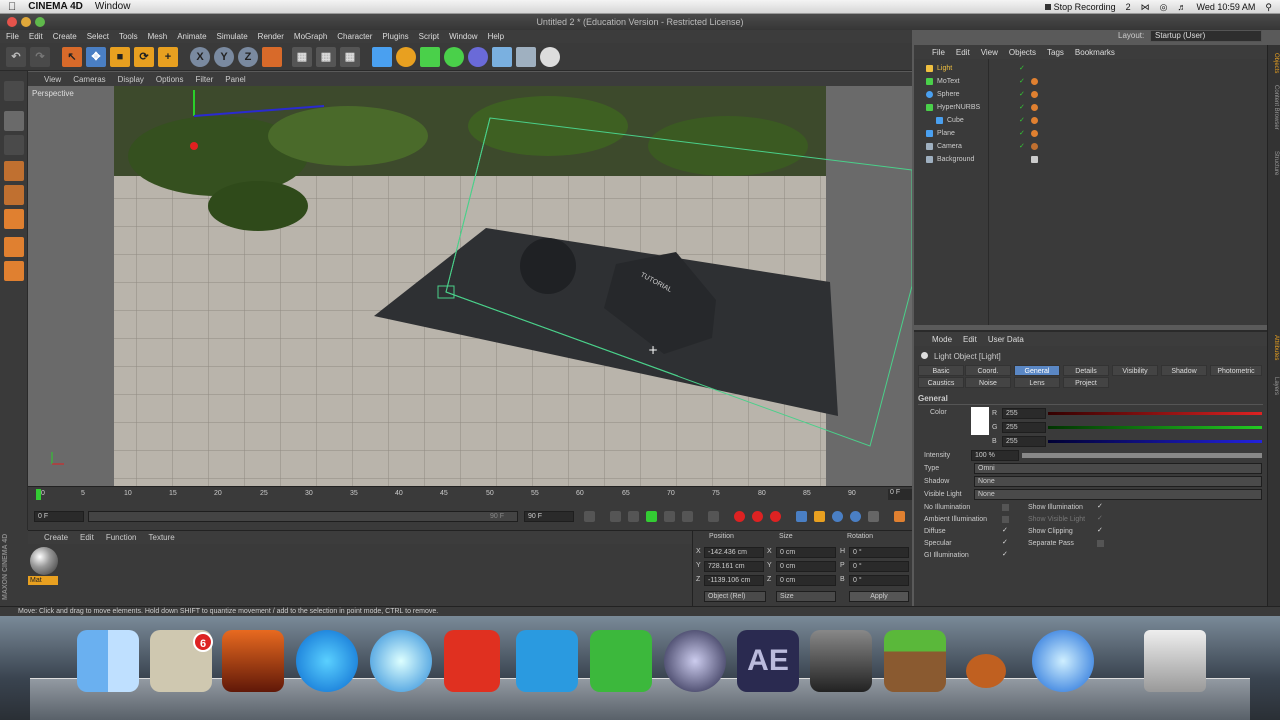 The image size is (1280, 720). Describe the element at coordinates (1184, 370) in the screenshot. I see `tab-shadow: Shadow` at that location.